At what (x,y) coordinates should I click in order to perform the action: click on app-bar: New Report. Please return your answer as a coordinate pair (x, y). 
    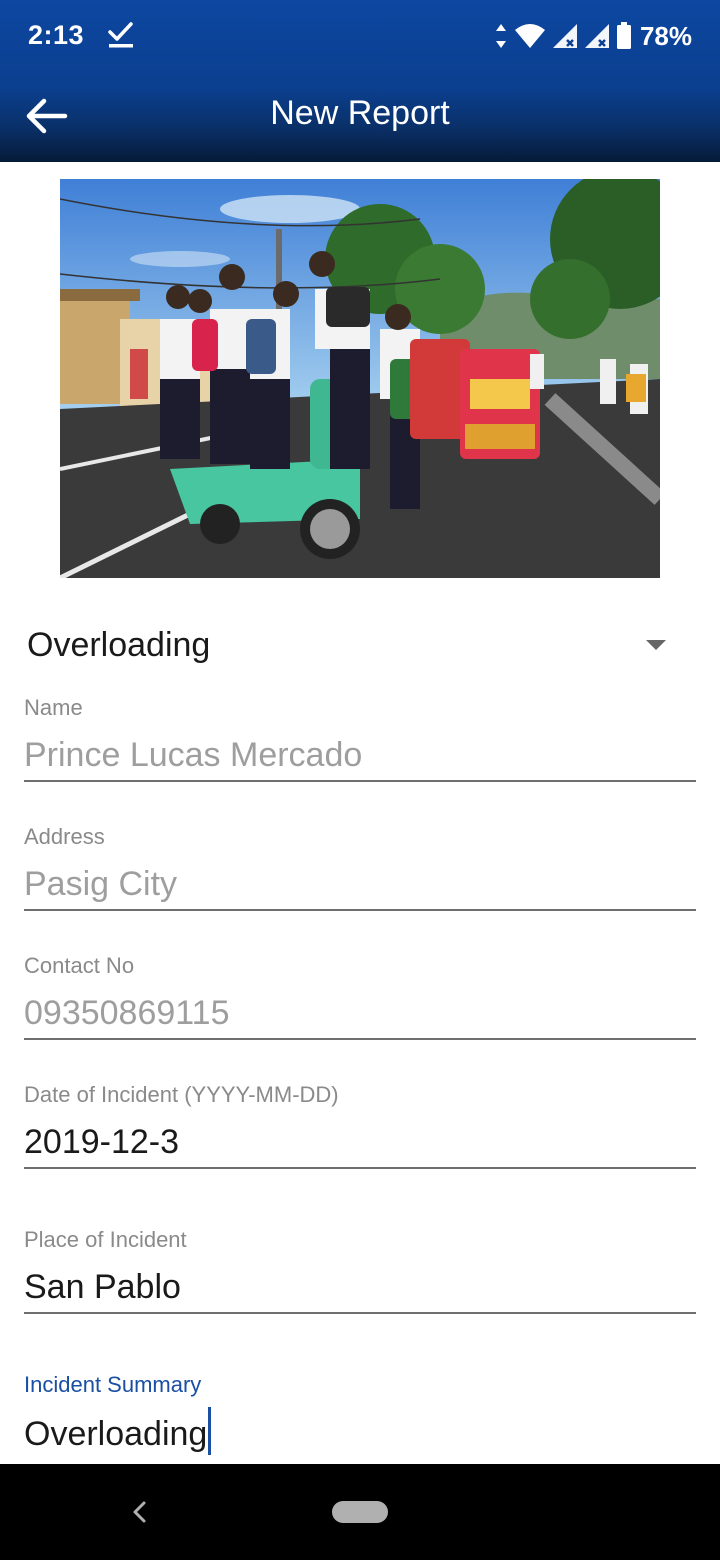
    Looking at the image, I should click on (360, 117).